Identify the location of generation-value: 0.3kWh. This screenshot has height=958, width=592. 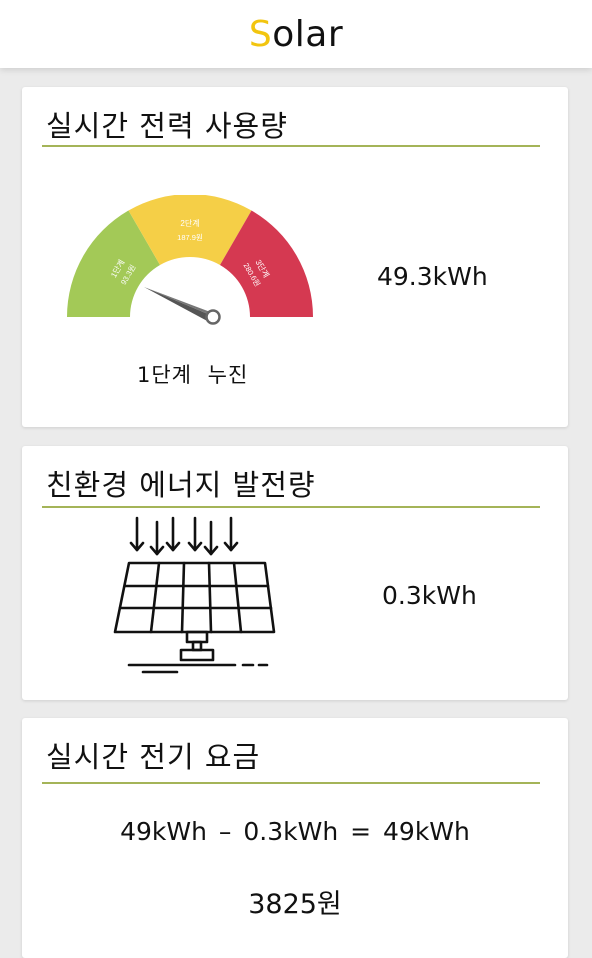
(429, 595).